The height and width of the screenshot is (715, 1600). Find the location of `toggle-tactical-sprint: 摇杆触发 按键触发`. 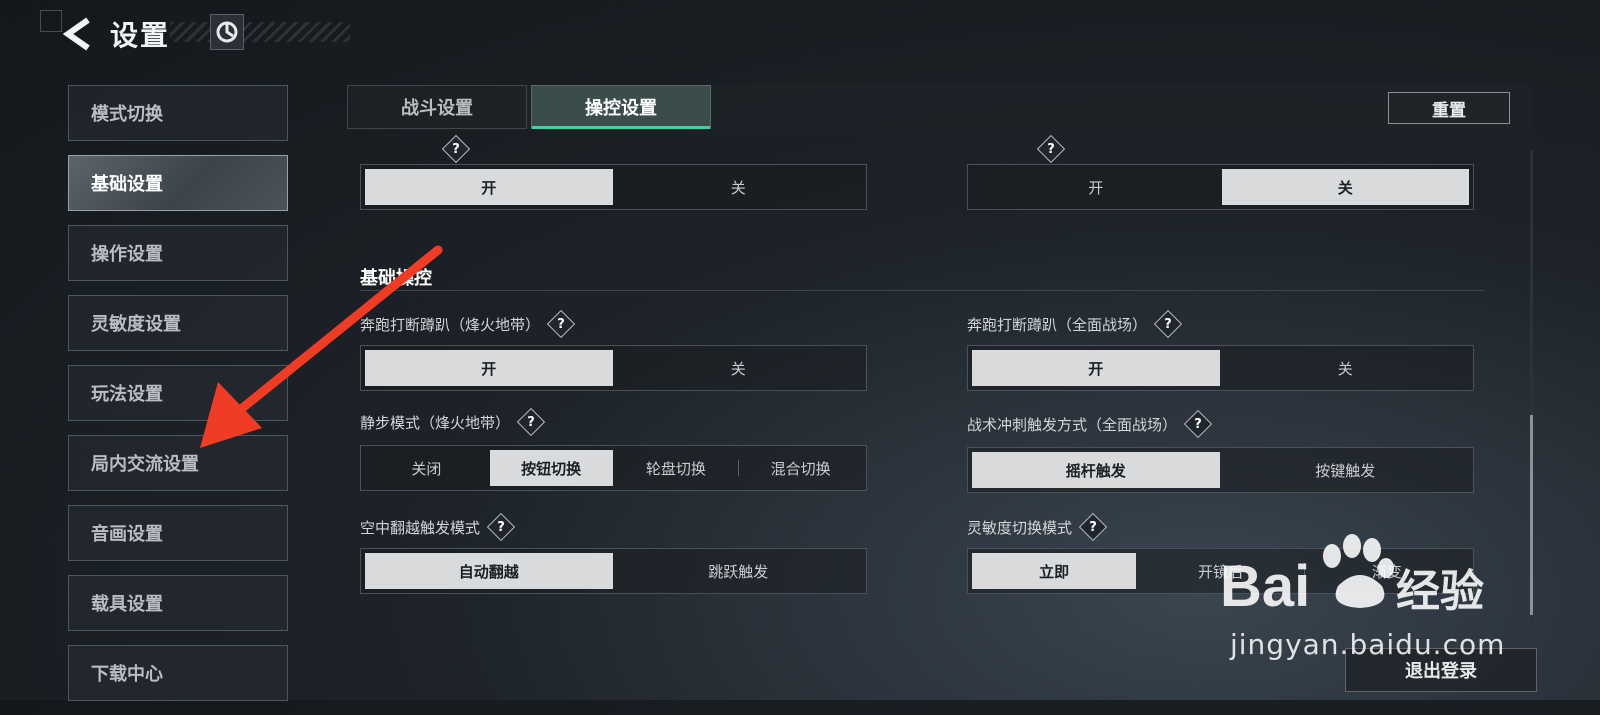

toggle-tactical-sprint: 摇杆触发 按键触发 is located at coordinates (1220, 470).